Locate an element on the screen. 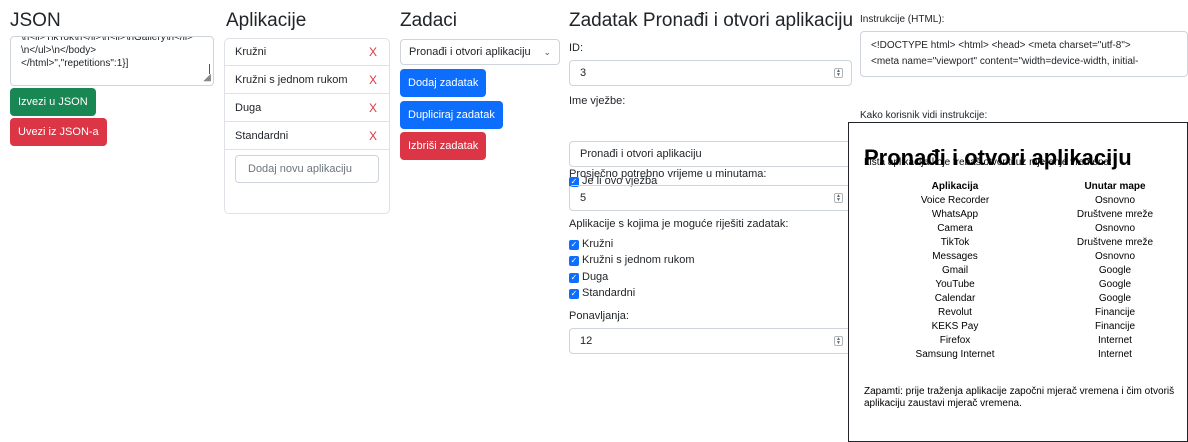 This screenshot has height=442, width=1188. app-item: Standardni X is located at coordinates (307, 136).